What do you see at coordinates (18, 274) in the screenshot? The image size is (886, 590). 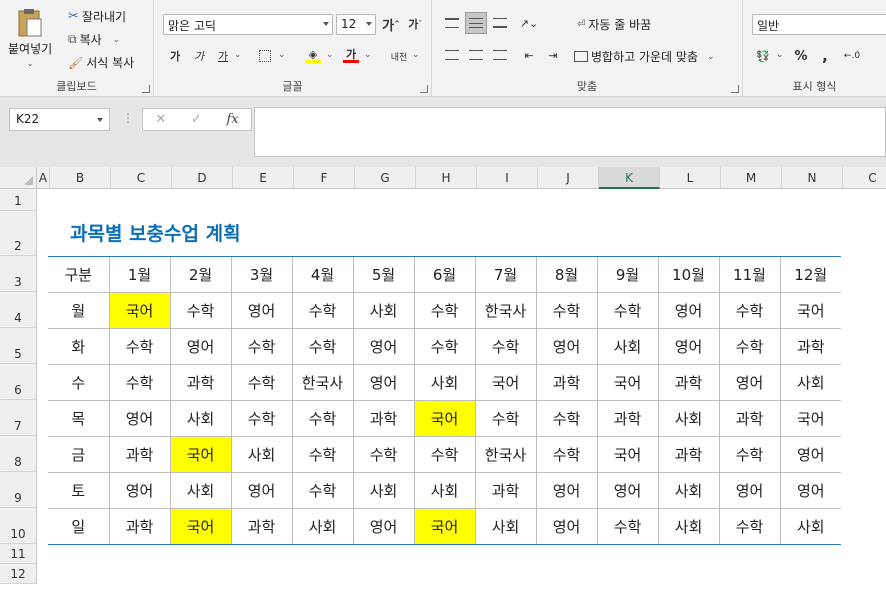 I see `row-header-3: 3` at bounding box center [18, 274].